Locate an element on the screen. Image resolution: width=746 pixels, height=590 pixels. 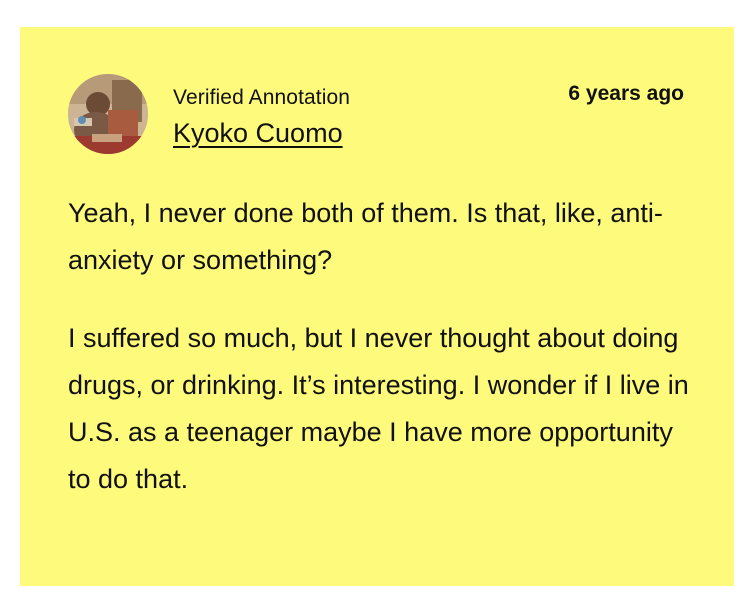
verified-annotation-label: Verified Annotation is located at coordinates (262, 97).